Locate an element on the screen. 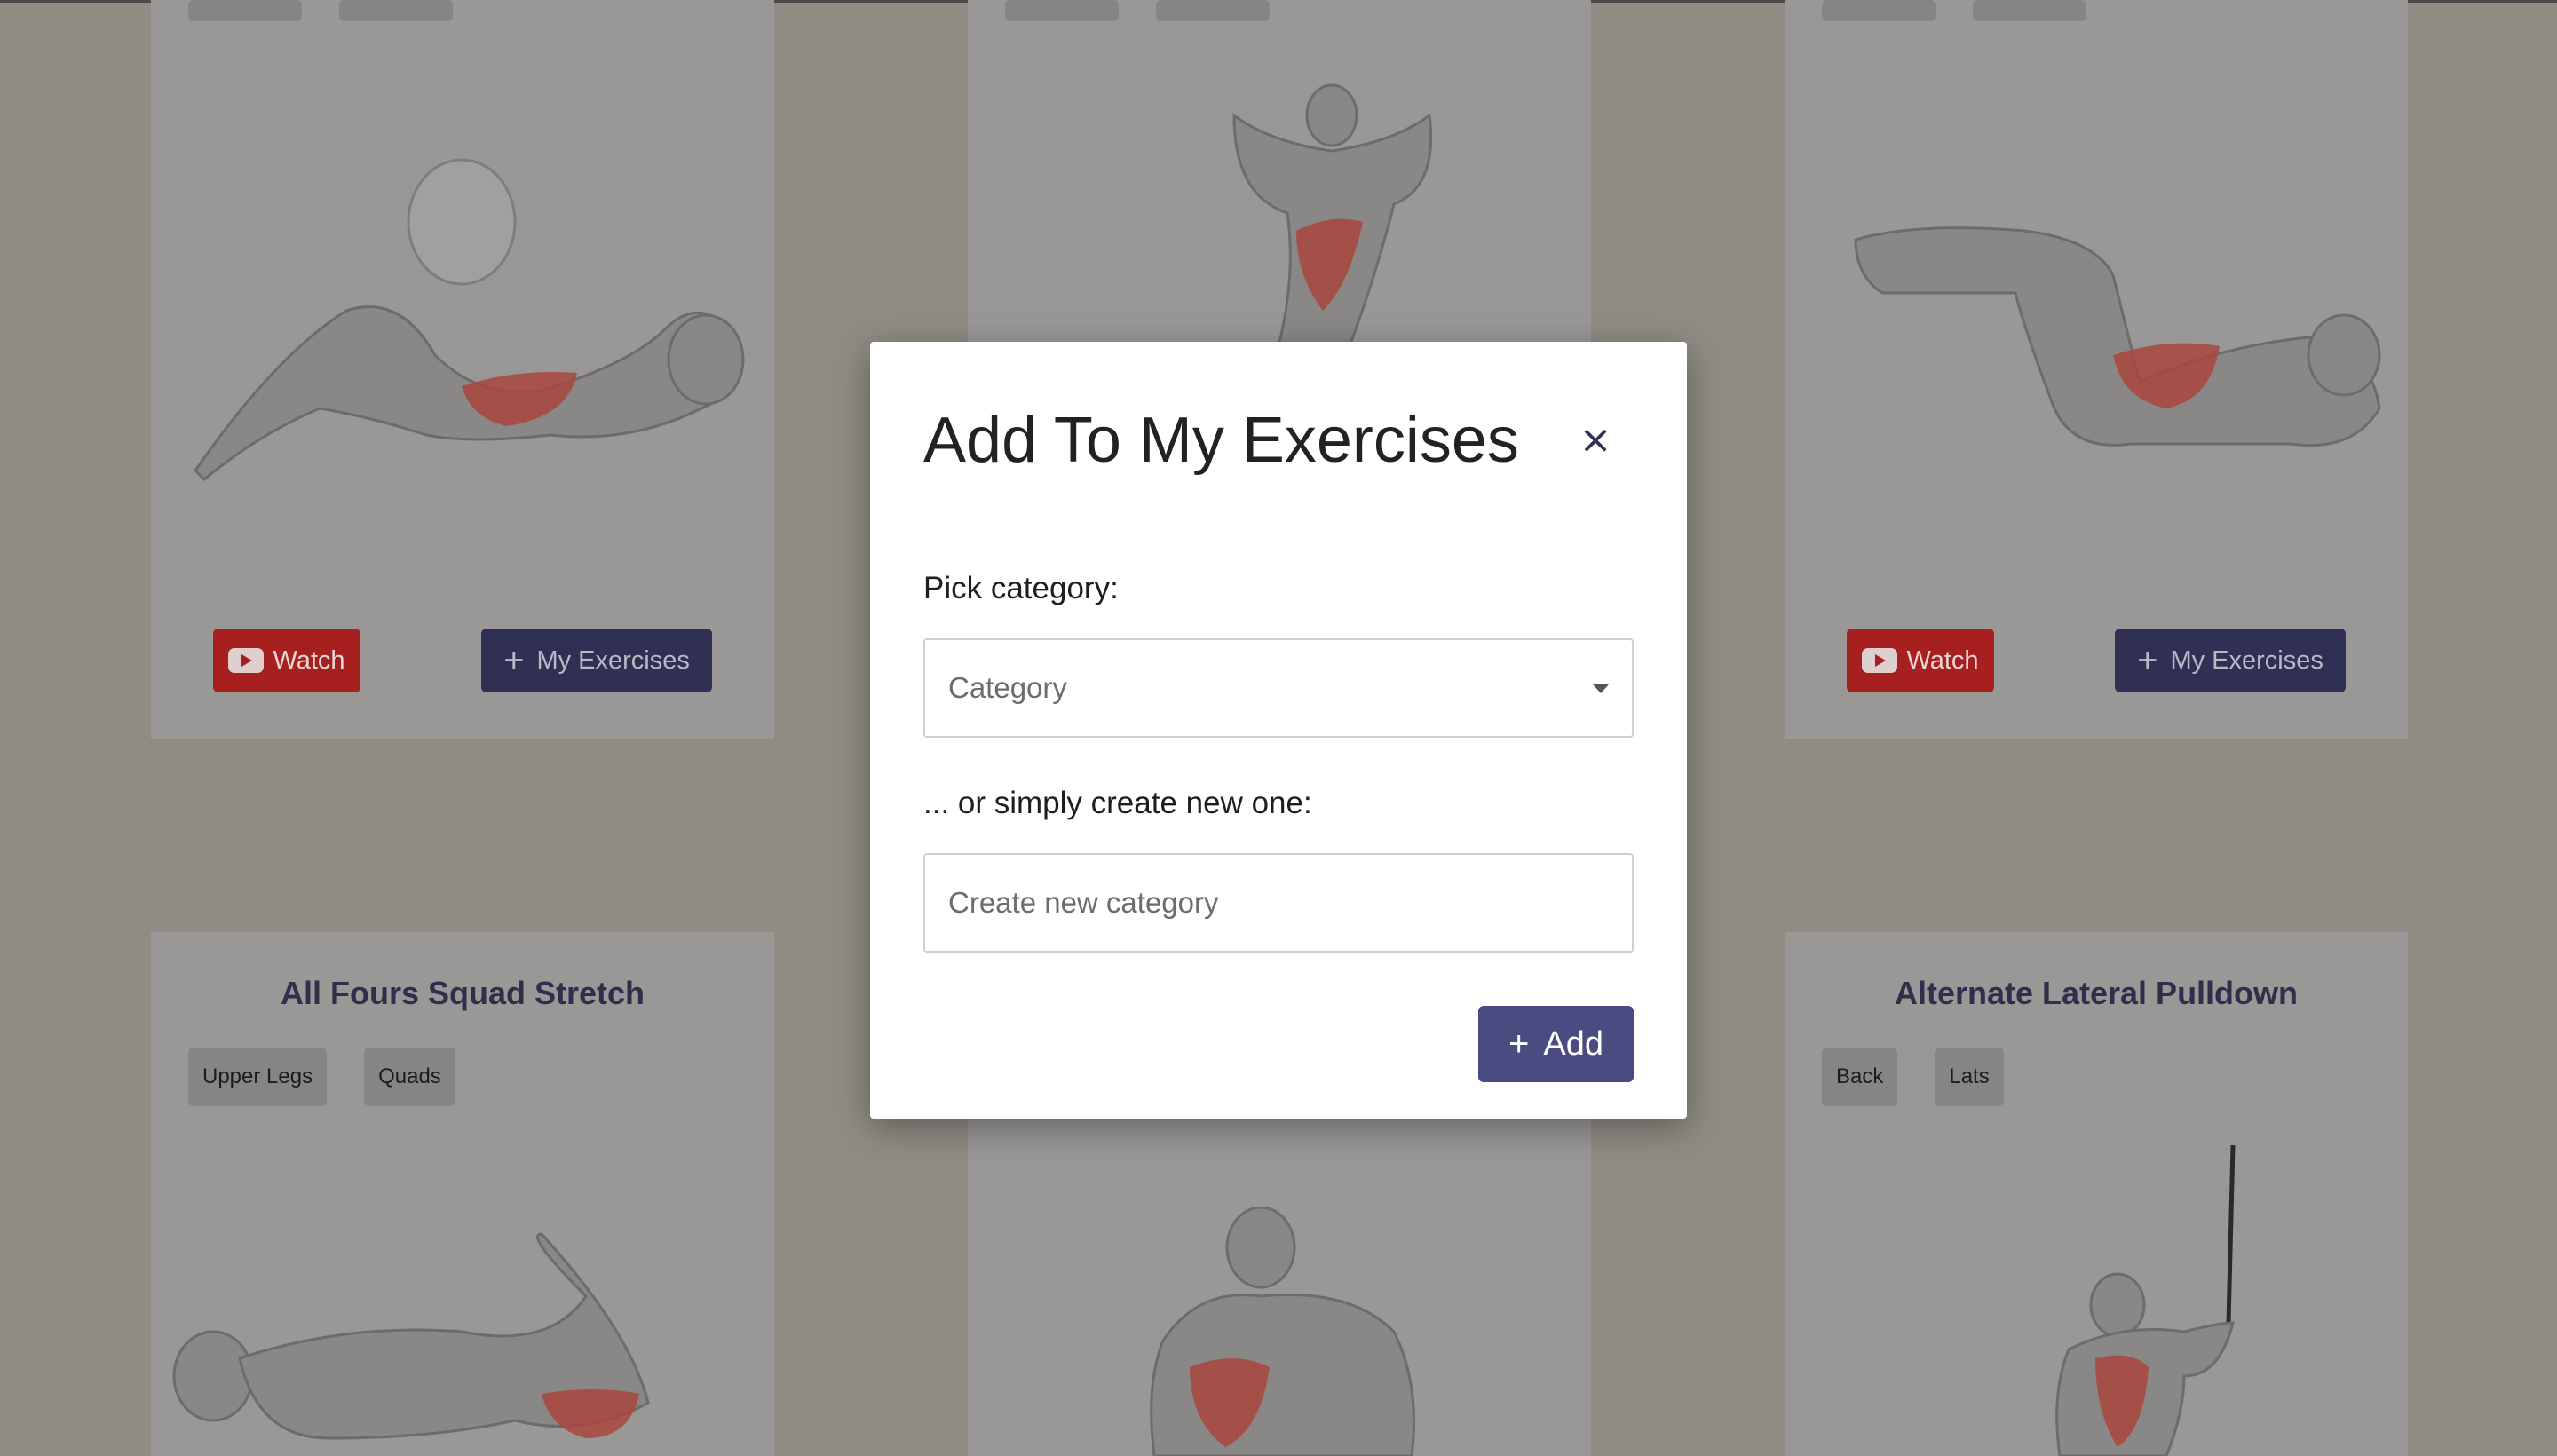 The height and width of the screenshot is (1456, 2557). tag-list: Back Lats is located at coordinates (1913, 1077).